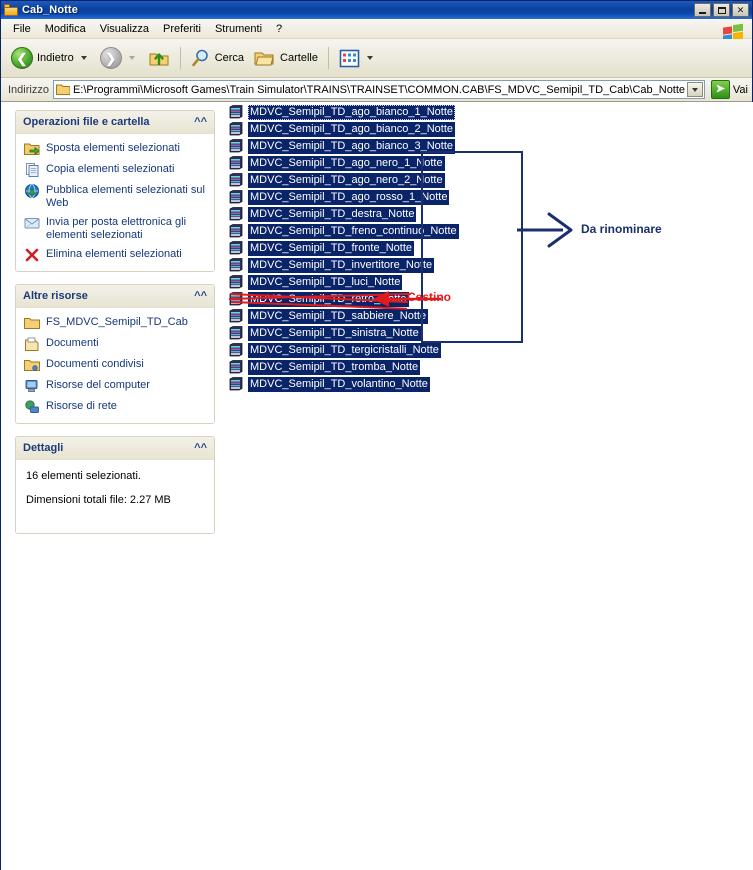 This screenshot has height=870, width=753. Describe the element at coordinates (264, 59) in the screenshot. I see `folders-icon` at that location.